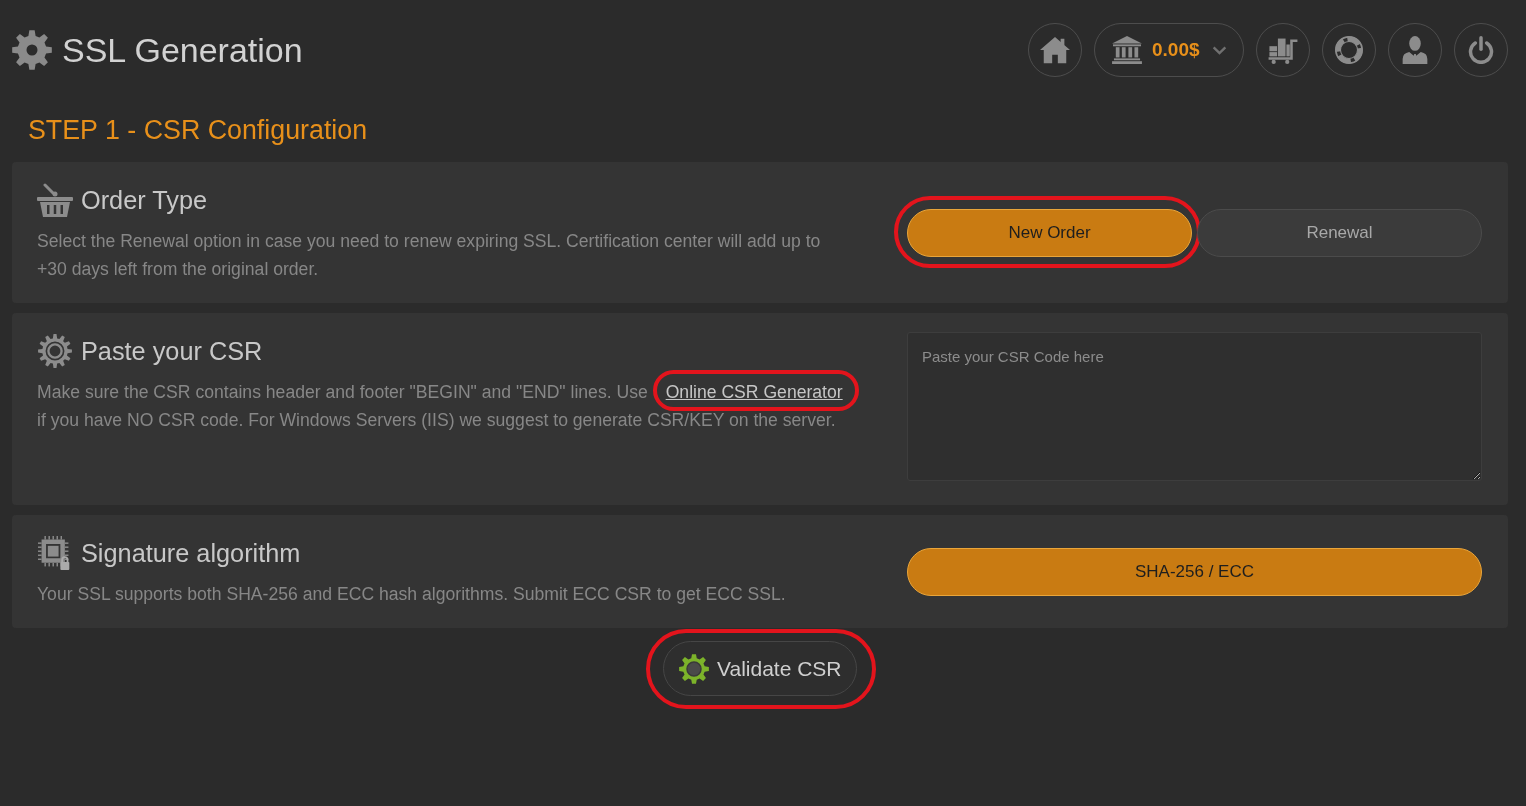  What do you see at coordinates (198, 130) in the screenshot?
I see `step-title: STEP 1 - CSR Configuration` at bounding box center [198, 130].